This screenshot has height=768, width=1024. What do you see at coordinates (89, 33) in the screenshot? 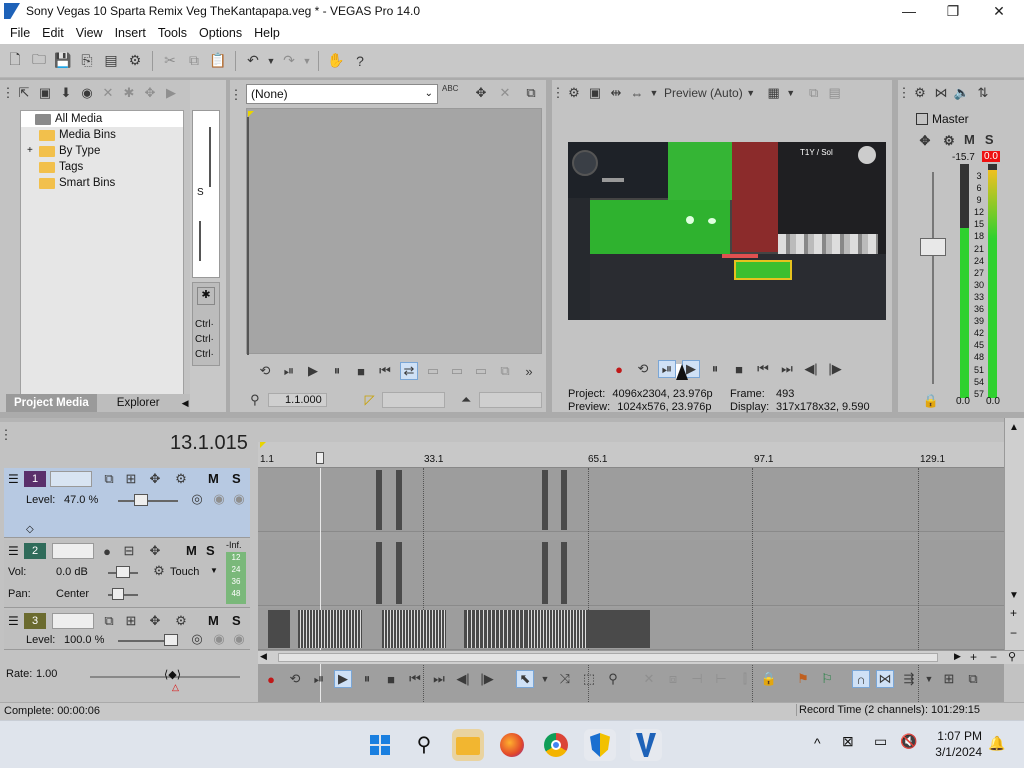
I see `menu-view: View` at bounding box center [89, 33].